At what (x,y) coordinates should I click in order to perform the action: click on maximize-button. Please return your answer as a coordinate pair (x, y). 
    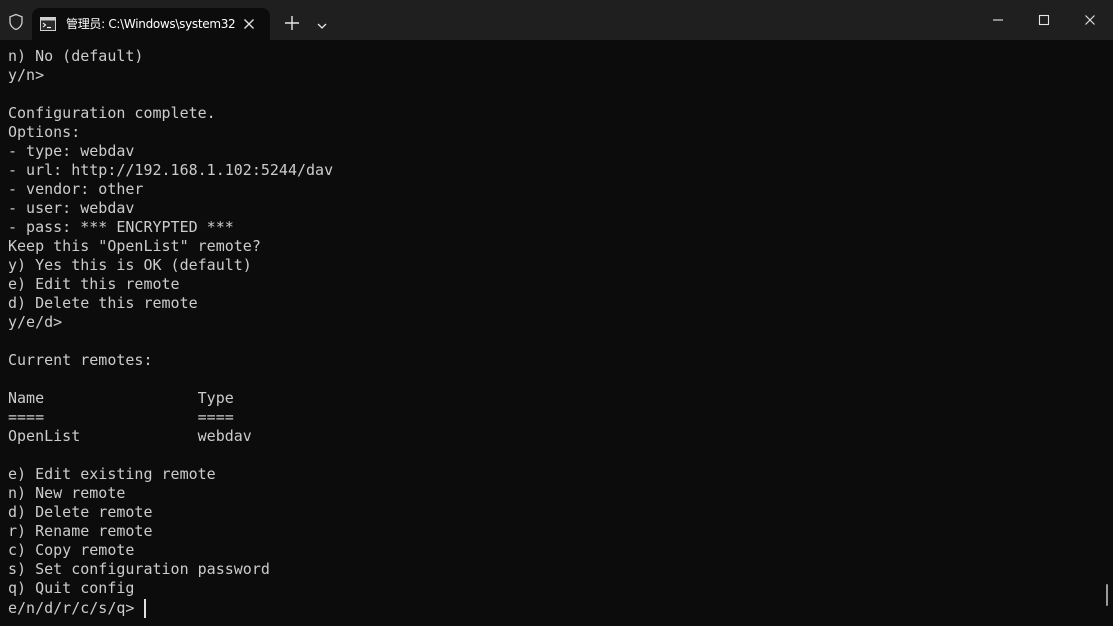
    Looking at the image, I should click on (1044, 20).